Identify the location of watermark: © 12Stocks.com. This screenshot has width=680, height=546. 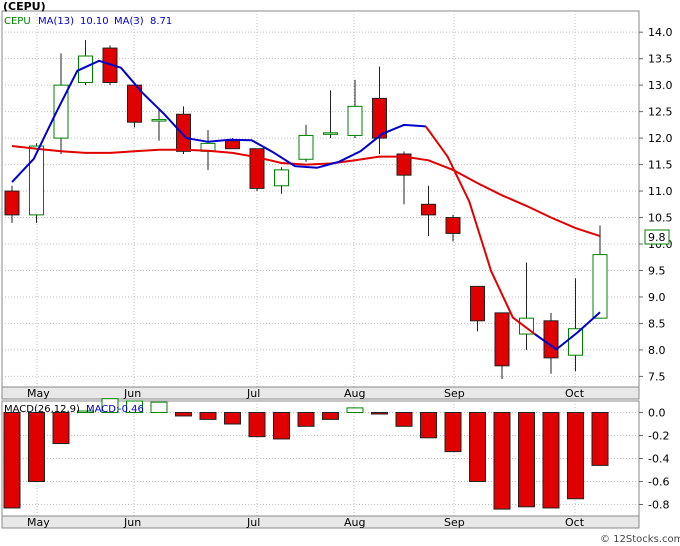
(640, 539).